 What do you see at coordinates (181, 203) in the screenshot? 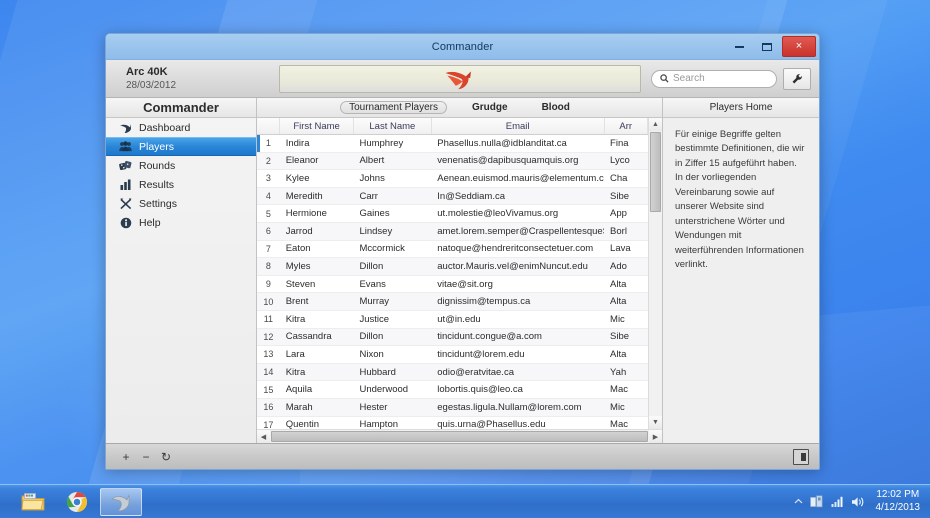
I see `sidebar-item-settings: Settings` at bounding box center [181, 203].